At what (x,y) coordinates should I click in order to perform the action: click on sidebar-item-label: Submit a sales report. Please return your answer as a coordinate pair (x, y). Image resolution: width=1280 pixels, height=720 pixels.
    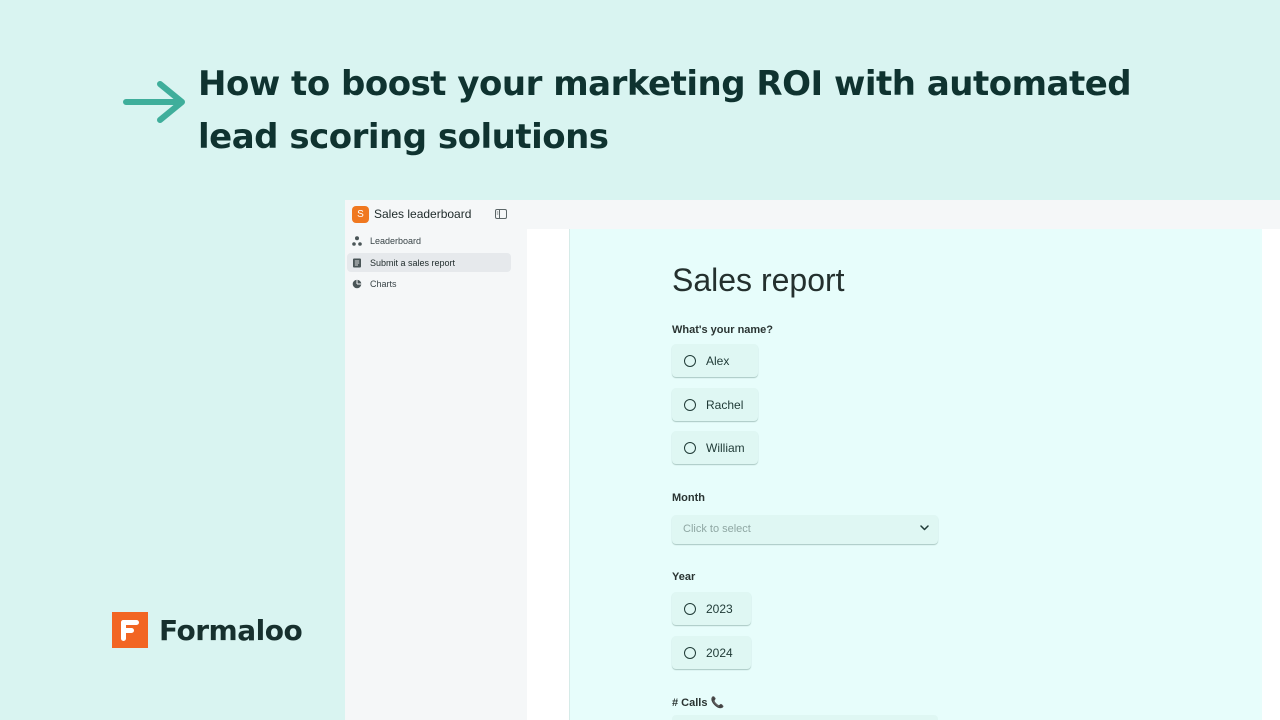
    Looking at the image, I should click on (413, 262).